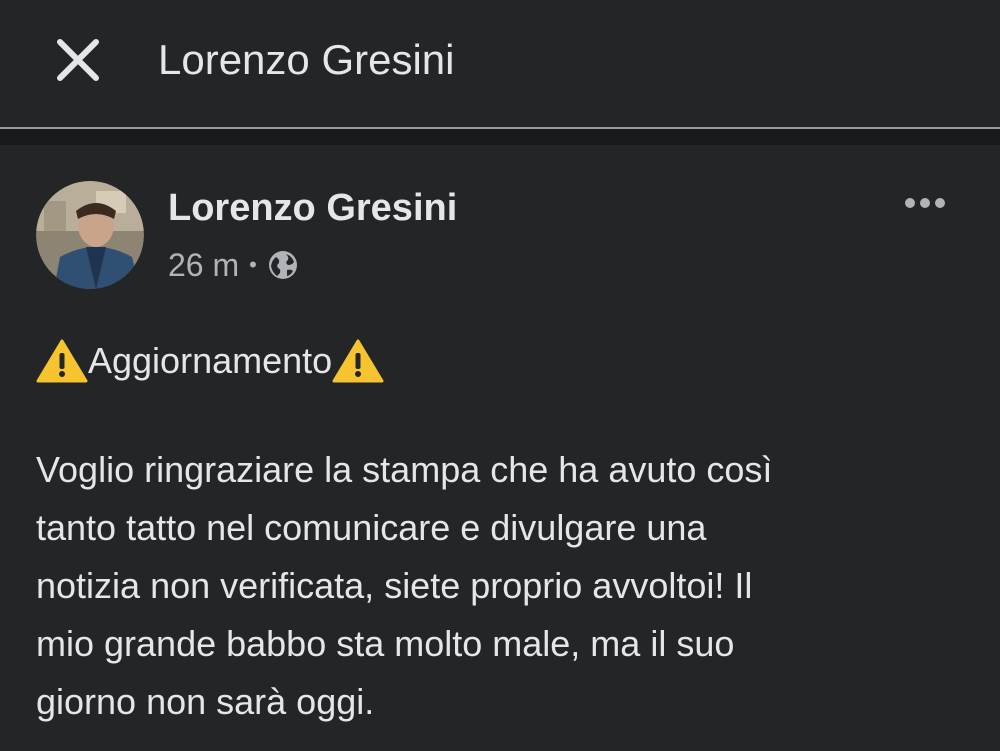 The height and width of the screenshot is (751, 1000). Describe the element at coordinates (312, 208) in the screenshot. I see `post-author-name: Lorenzo Gresini` at that location.